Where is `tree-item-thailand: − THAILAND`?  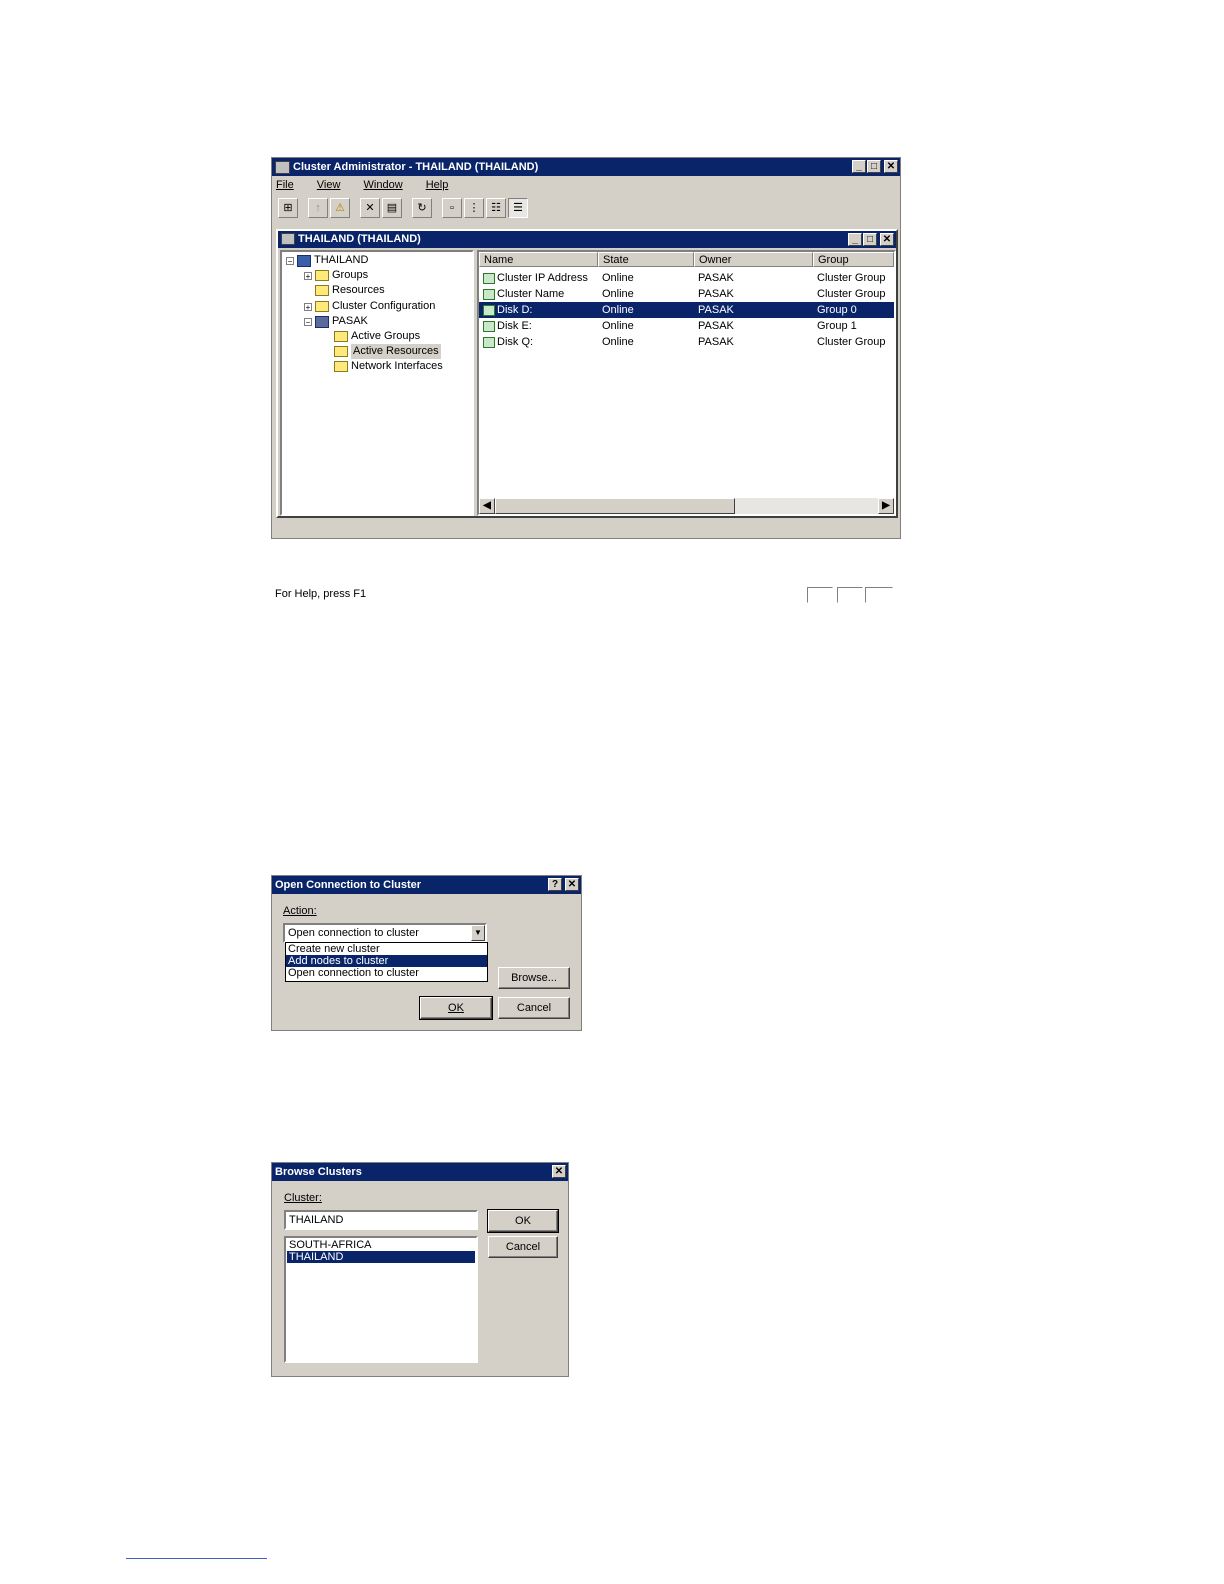 tree-item-thailand: − THAILAND is located at coordinates (327, 260).